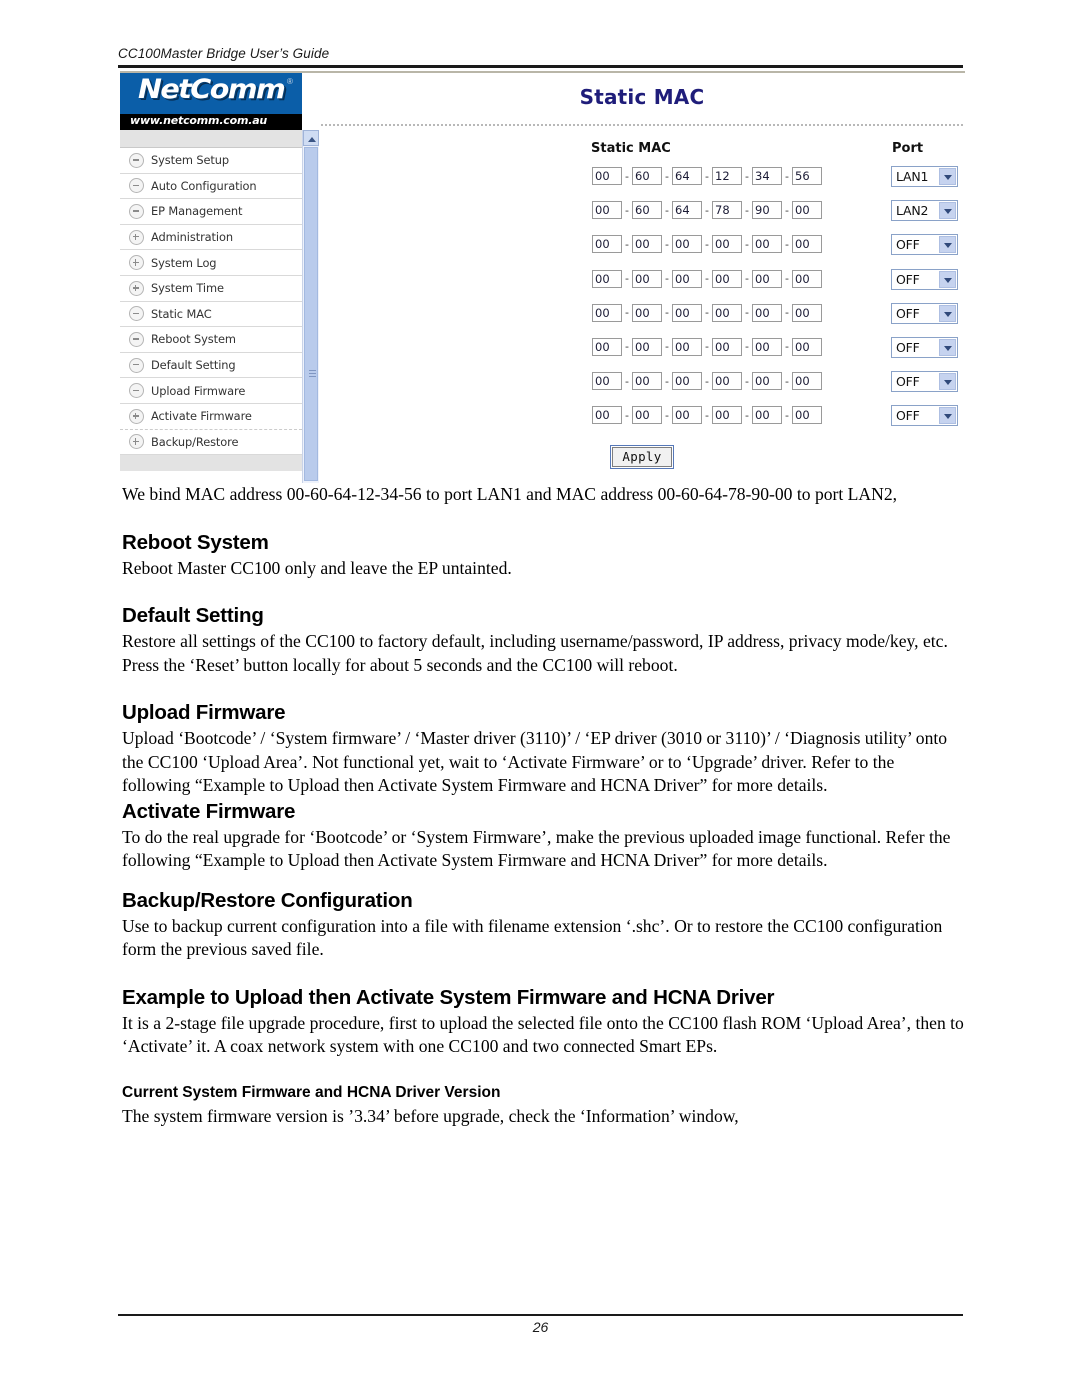 This screenshot has height=1397, width=1080. I want to click on sidebar-item-auto-configuration: Auto Configuration, so click(211, 186).